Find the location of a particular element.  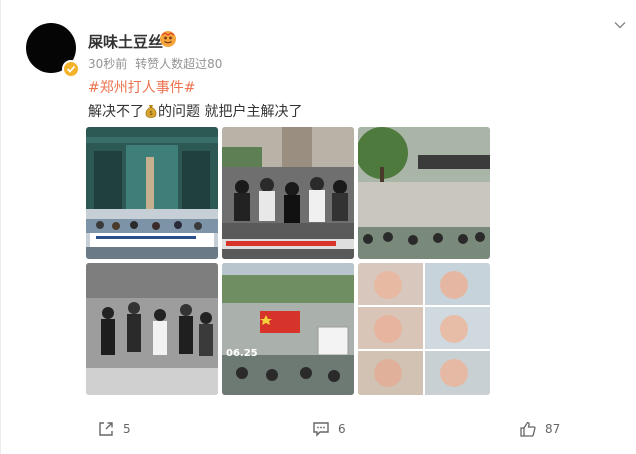

share-button: 5 is located at coordinates (114, 429).